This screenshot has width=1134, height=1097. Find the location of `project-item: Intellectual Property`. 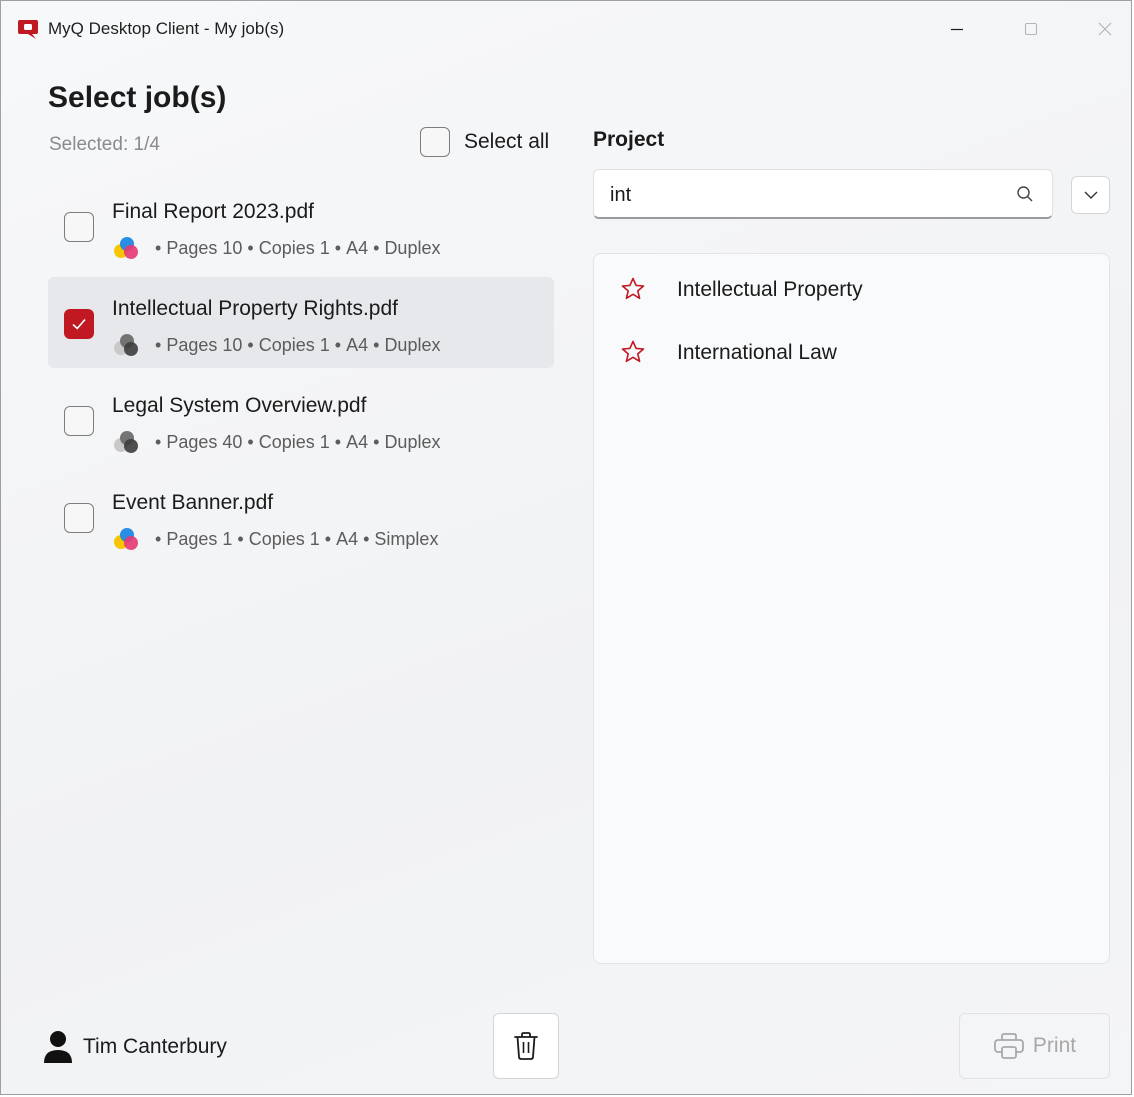

project-item: Intellectual Property is located at coordinates (851, 288).